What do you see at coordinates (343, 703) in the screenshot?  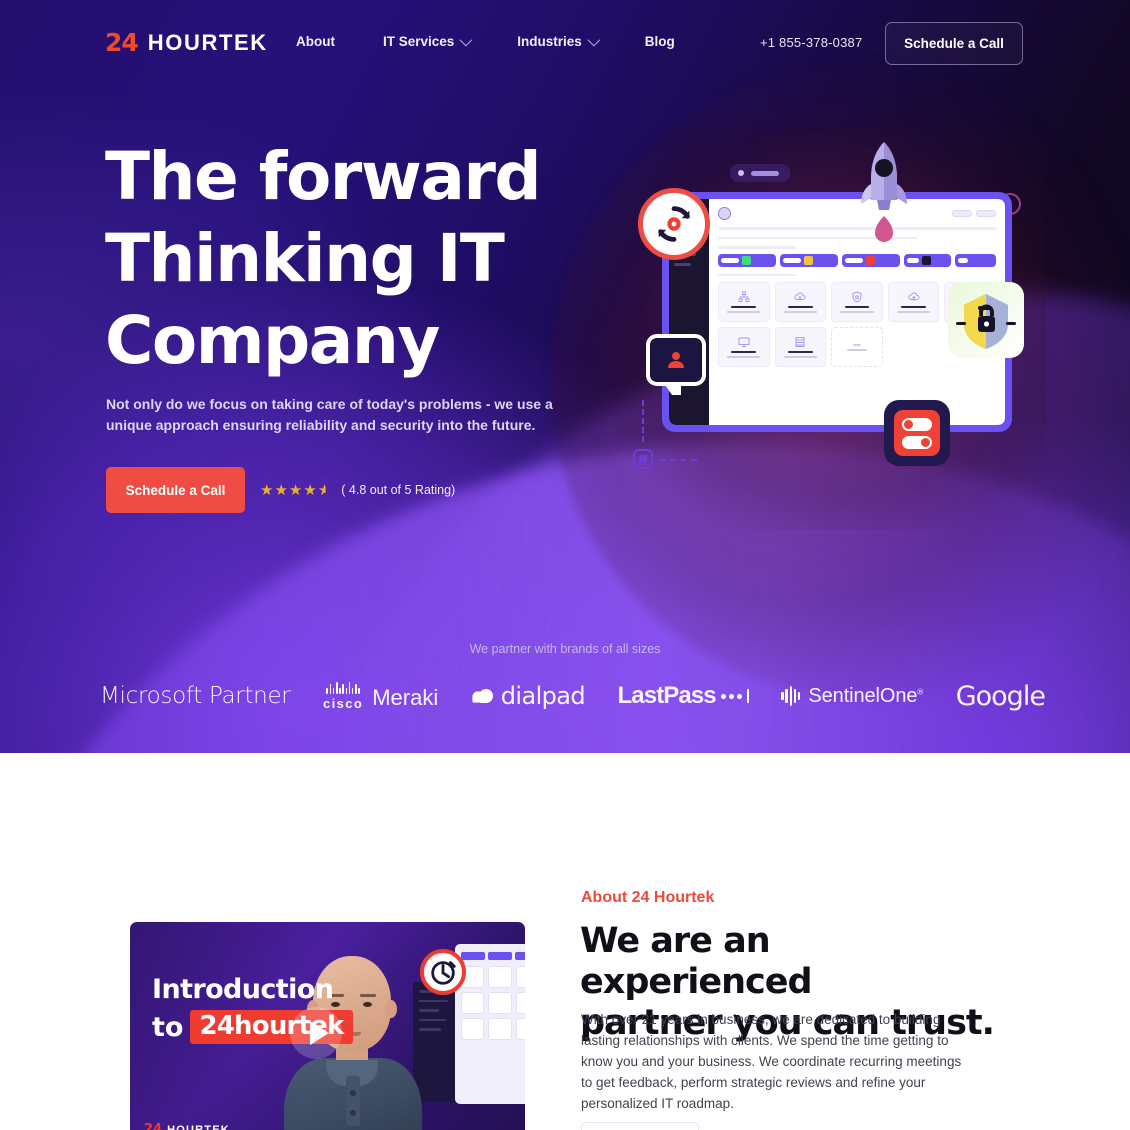 I see `partner-logo-text: cisco` at bounding box center [343, 703].